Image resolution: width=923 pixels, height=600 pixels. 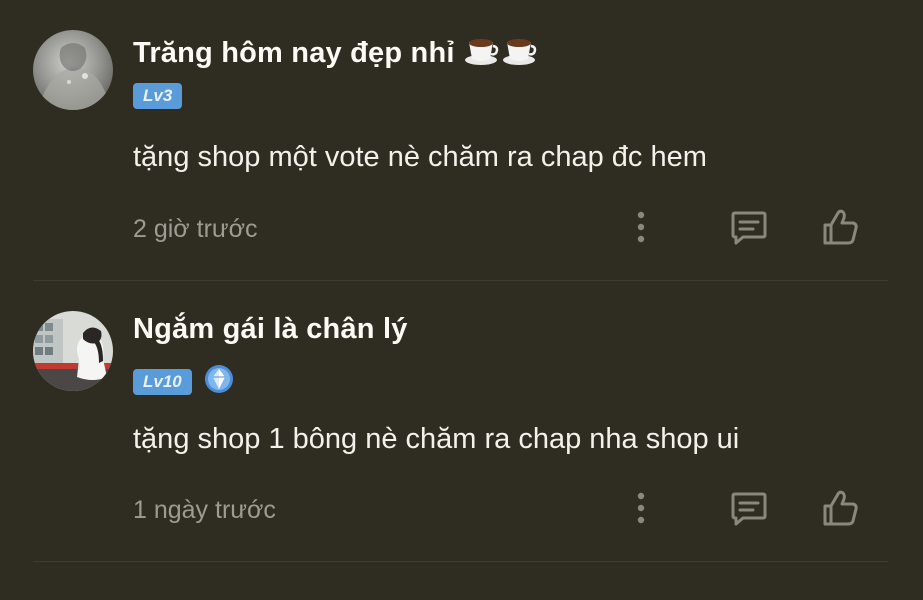 I want to click on username-text: Ngắm gái là chân lý, so click(x=270, y=329).